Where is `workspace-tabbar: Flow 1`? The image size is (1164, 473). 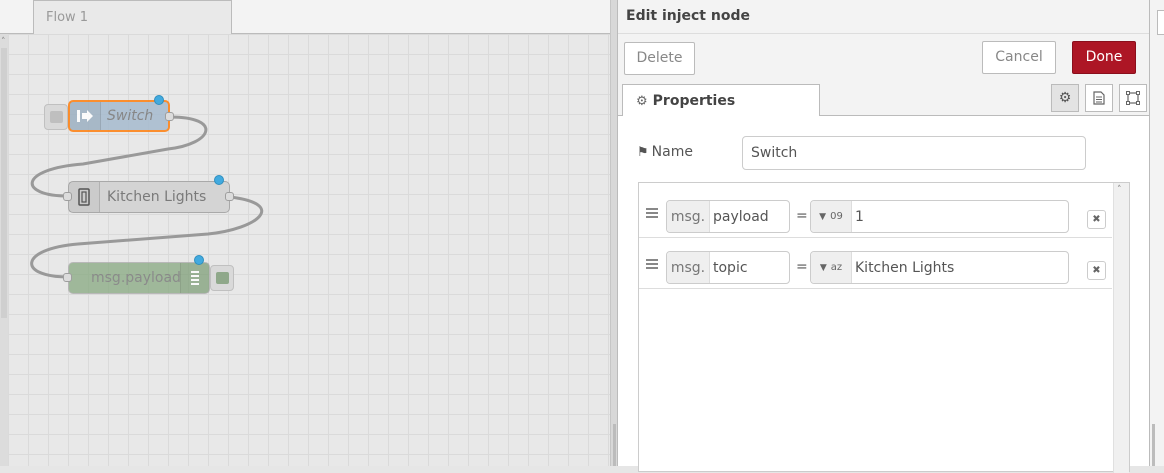
workspace-tabbar: Flow 1 is located at coordinates (305, 17).